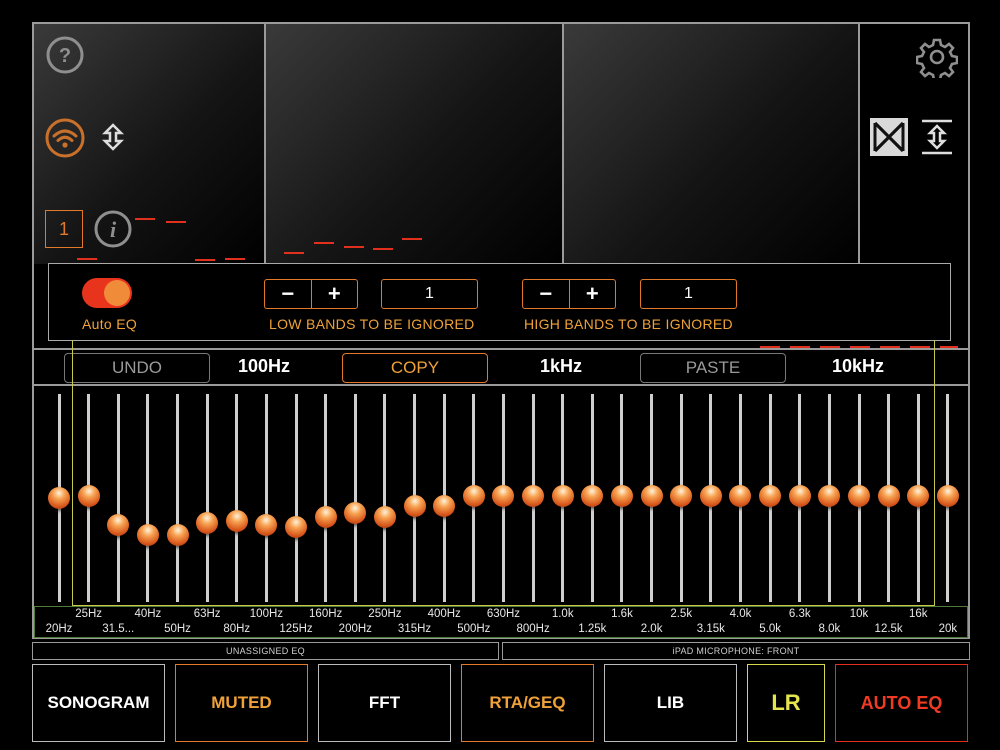 The width and height of the screenshot is (1000, 750). I want to click on low-bands-minus-button: −, so click(288, 294).